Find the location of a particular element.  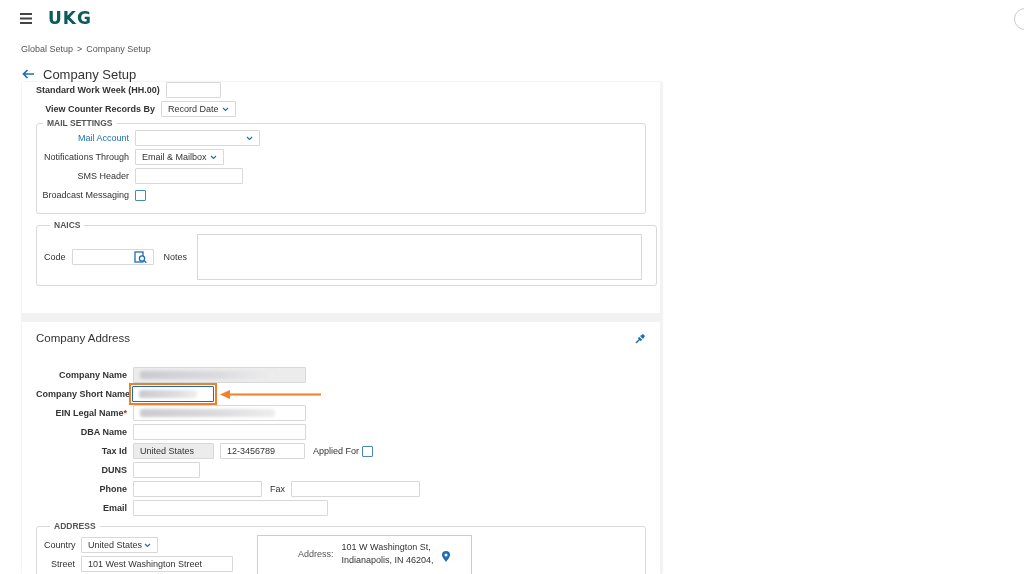

field-label: Tax Id is located at coordinates (113, 451).